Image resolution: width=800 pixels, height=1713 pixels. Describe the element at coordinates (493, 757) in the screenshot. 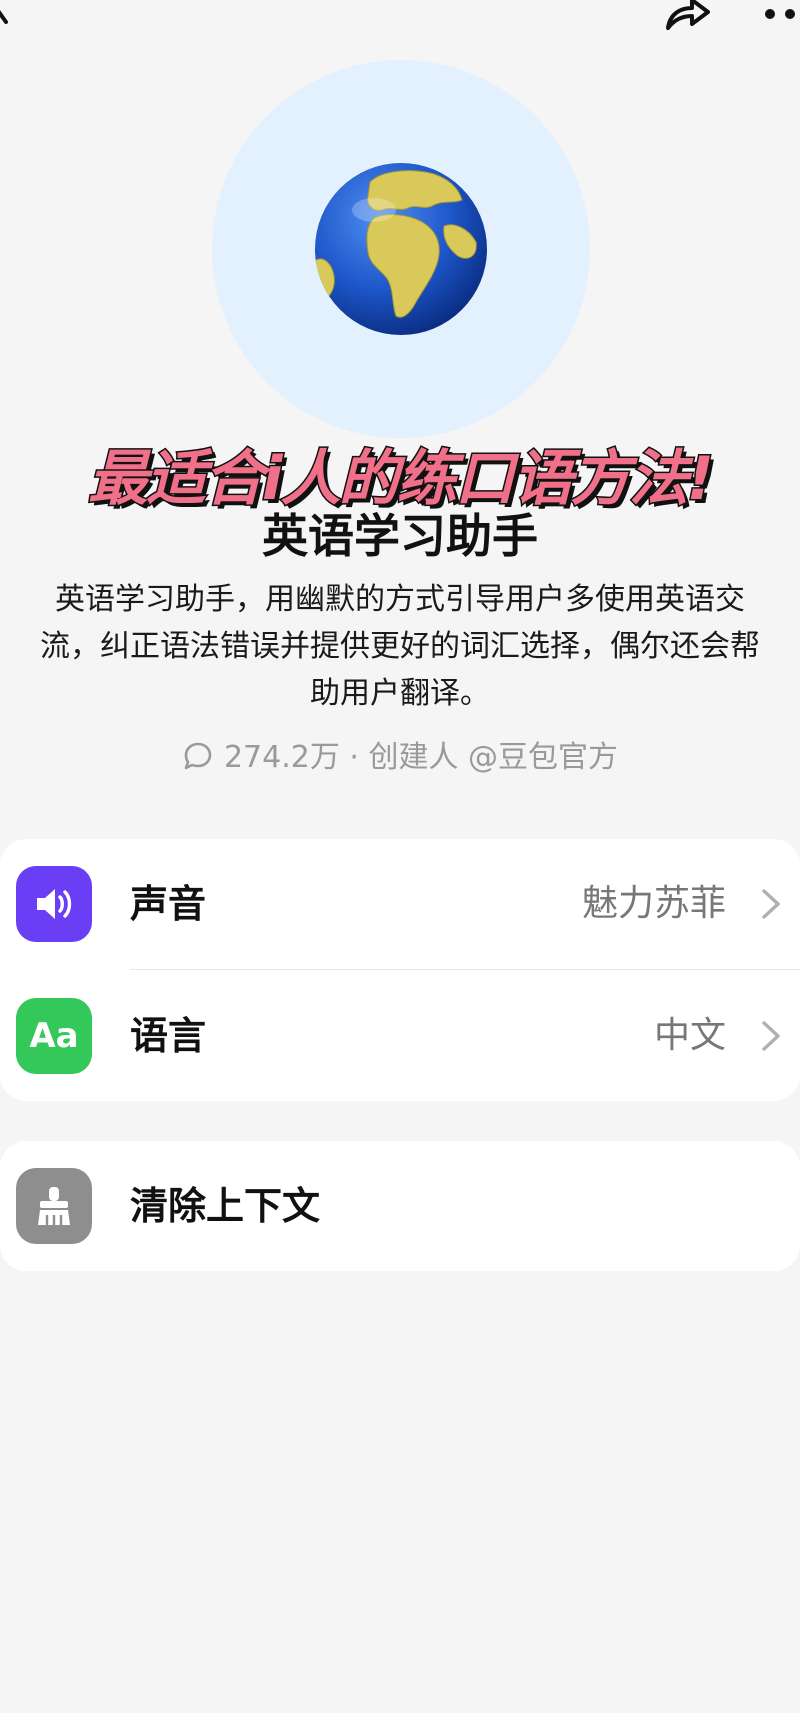

I see `creator-label: 创建人 @豆包官方` at that location.